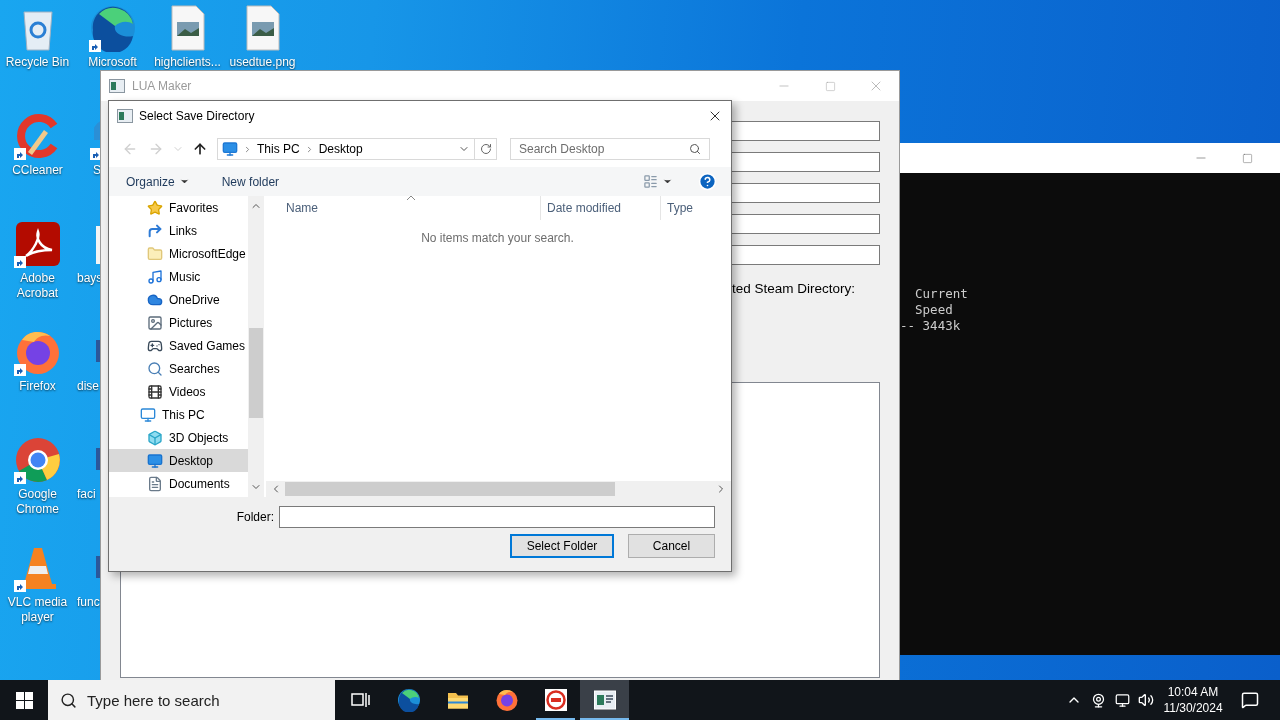 Image resolution: width=1280 pixels, height=720 pixels. Describe the element at coordinates (671, 546) in the screenshot. I see `dialog-button: Cancel` at that location.